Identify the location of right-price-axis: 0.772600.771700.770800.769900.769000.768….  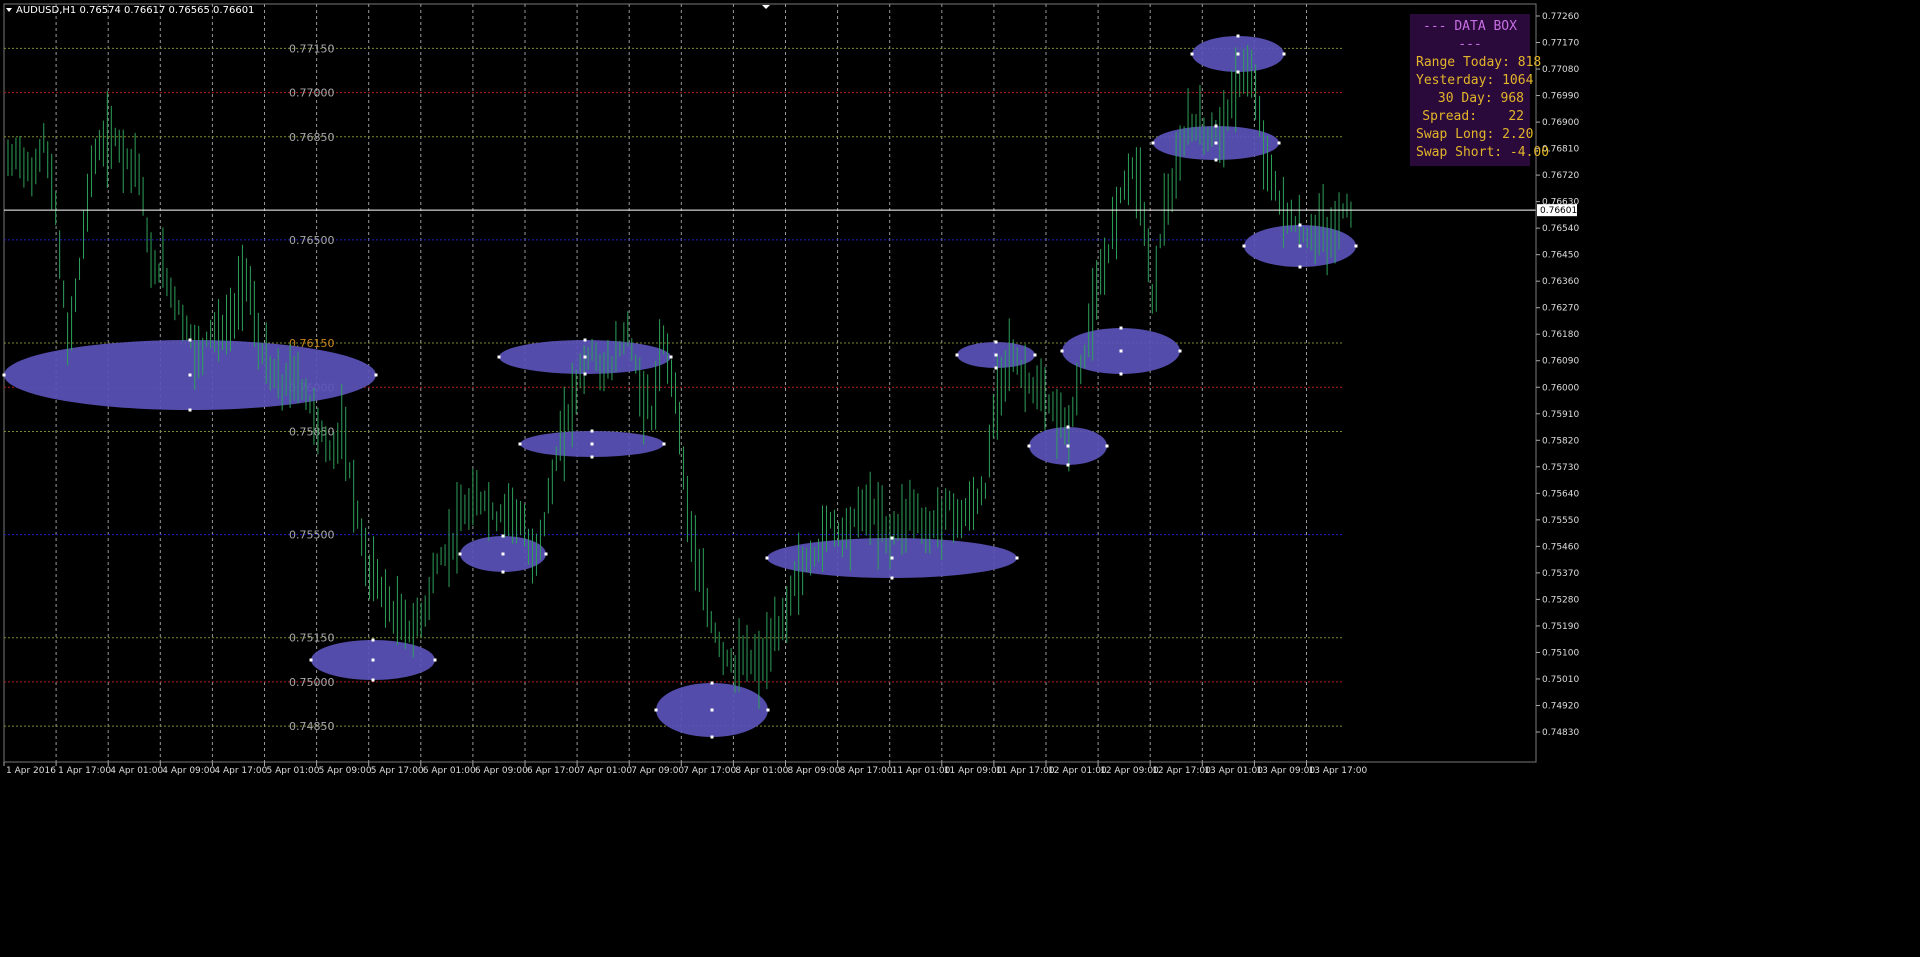
(1557, 383).